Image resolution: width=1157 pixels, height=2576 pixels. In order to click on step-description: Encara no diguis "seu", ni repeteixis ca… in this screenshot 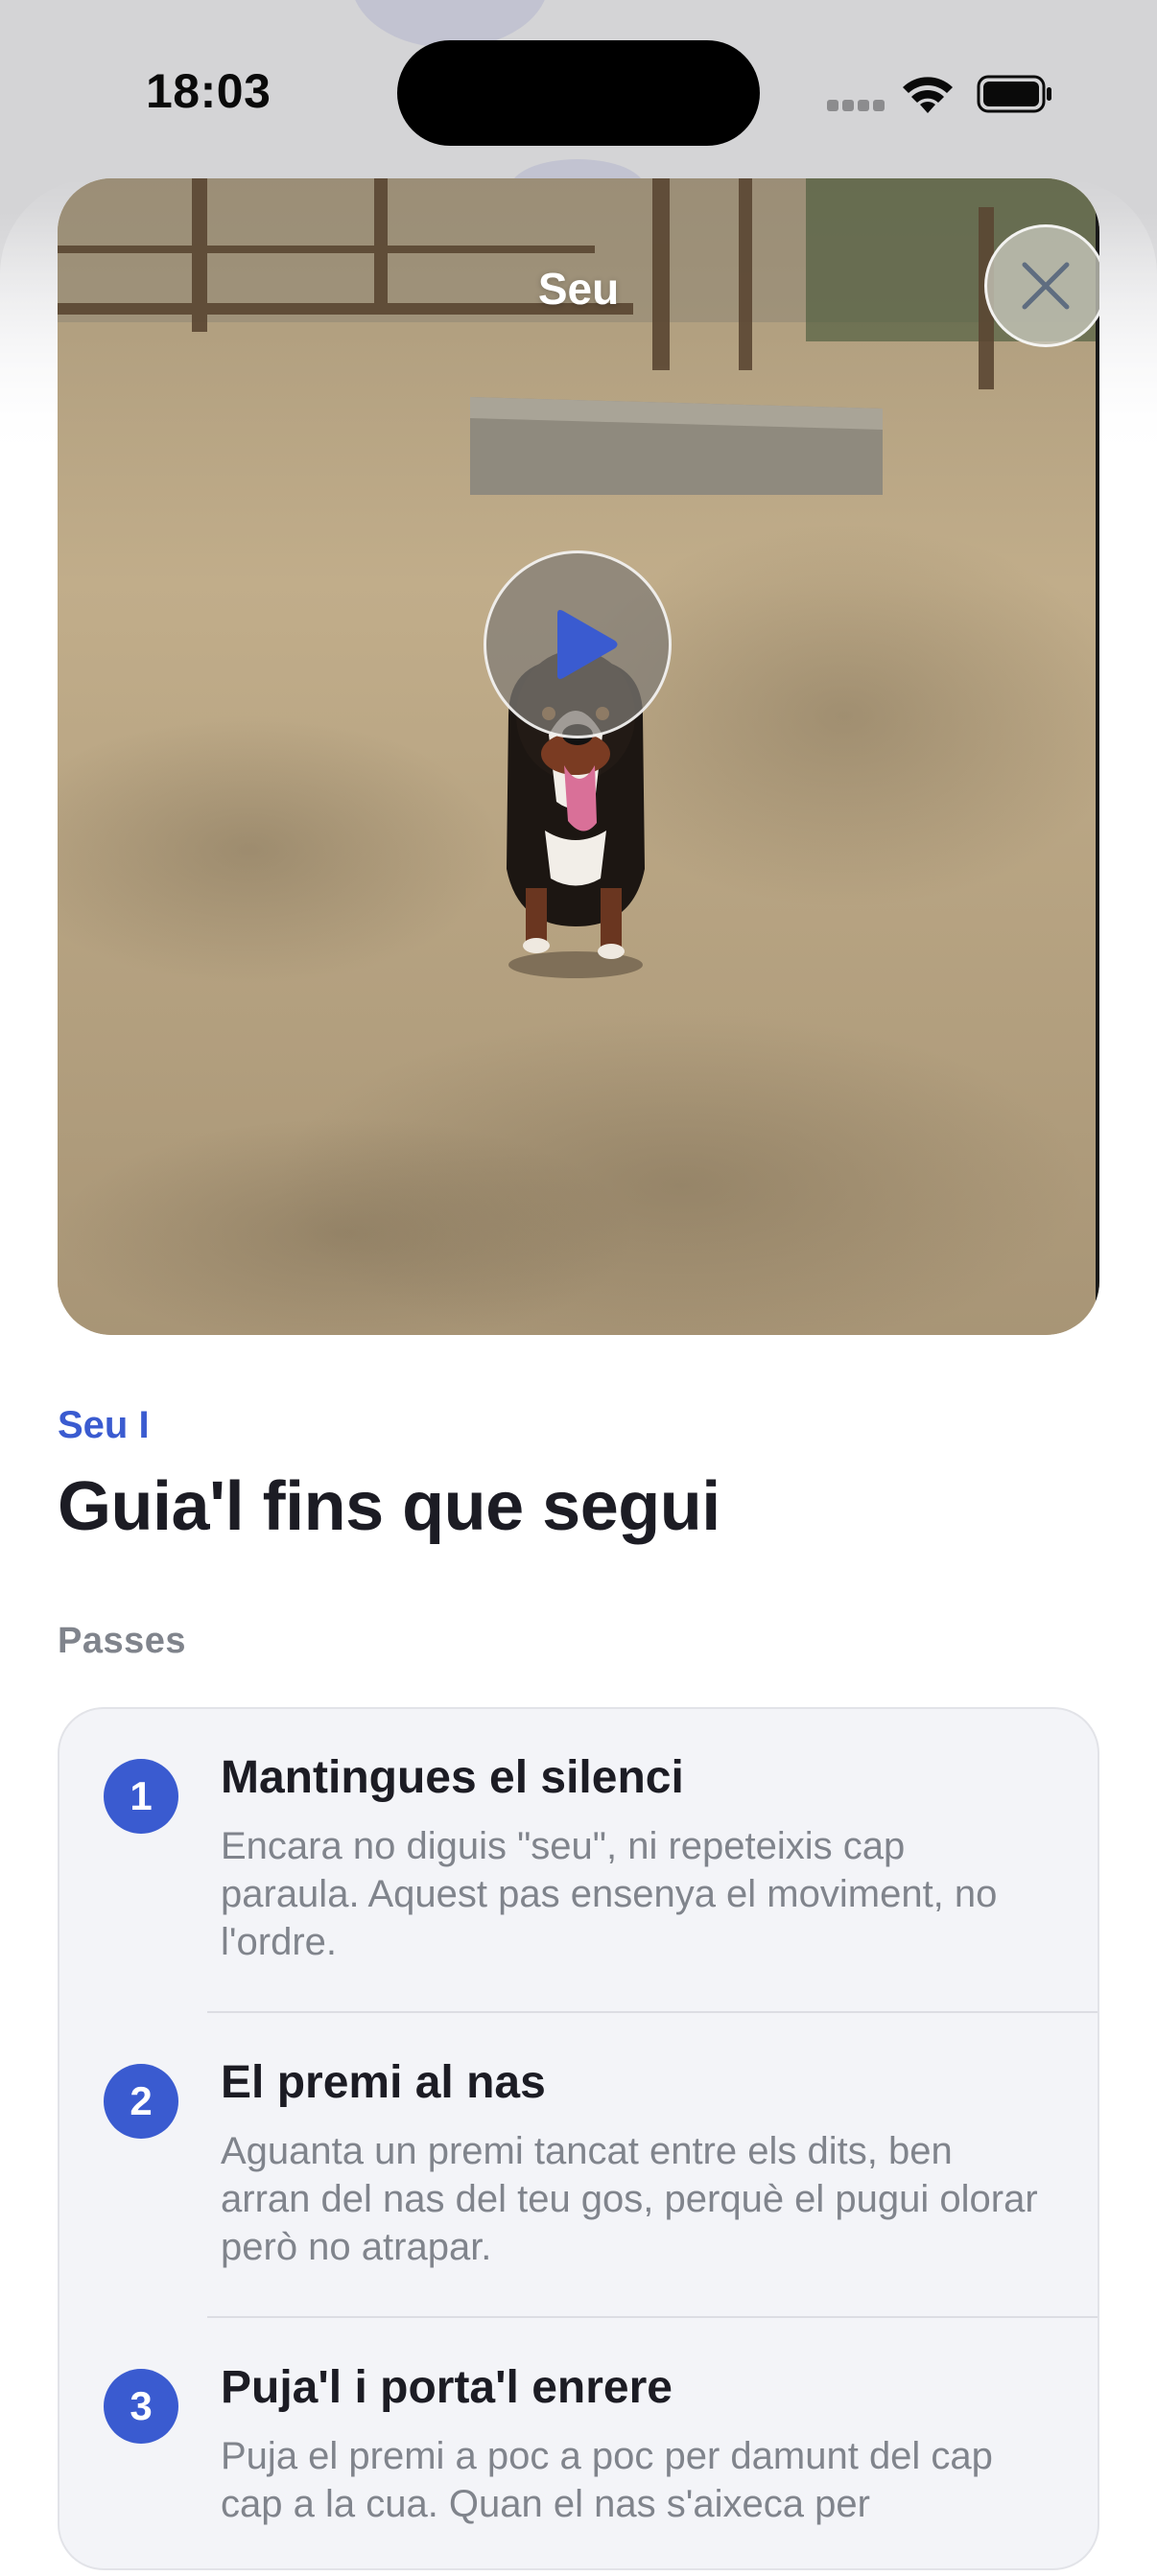, I will do `click(609, 1894)`.